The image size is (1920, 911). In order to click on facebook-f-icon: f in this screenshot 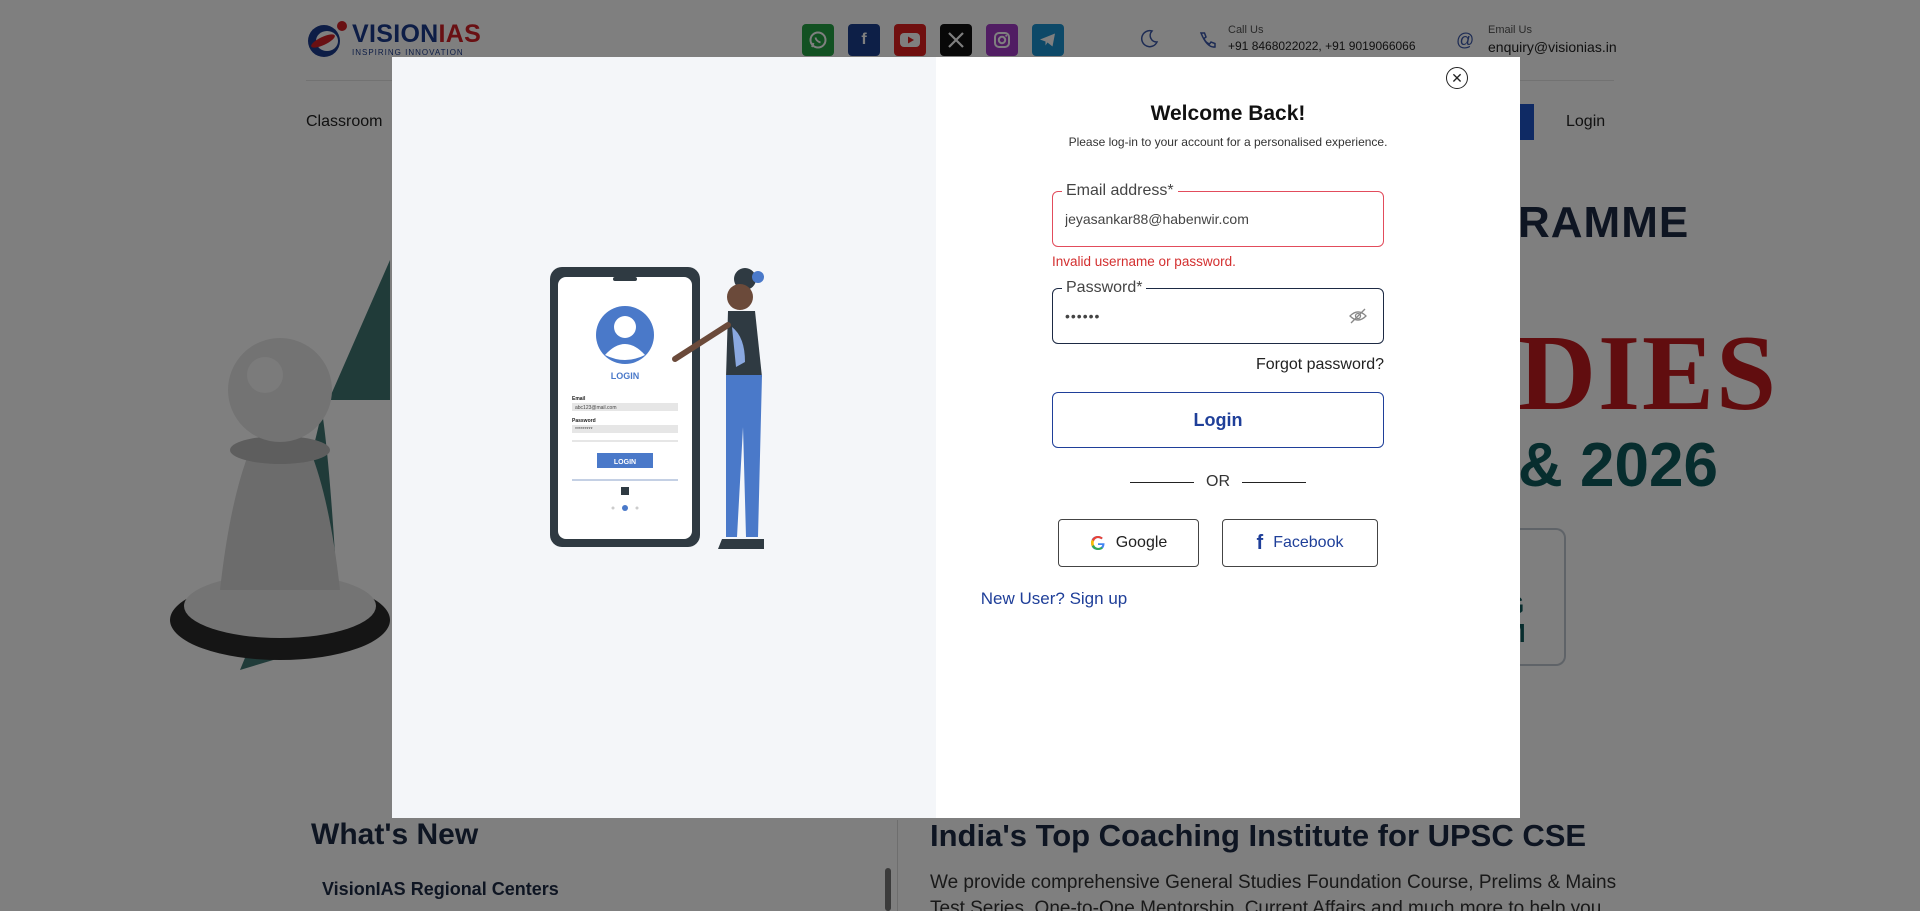, I will do `click(1260, 542)`.